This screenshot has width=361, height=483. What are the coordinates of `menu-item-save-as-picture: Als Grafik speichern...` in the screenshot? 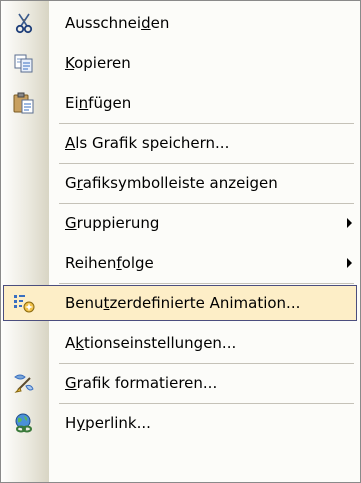 It's located at (180, 143).